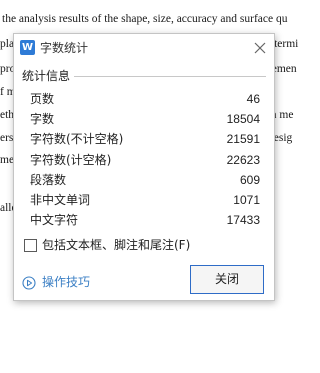 The width and height of the screenshot is (320, 373). What do you see at coordinates (243, 119) in the screenshot?
I see `stat-value: 18504` at bounding box center [243, 119].